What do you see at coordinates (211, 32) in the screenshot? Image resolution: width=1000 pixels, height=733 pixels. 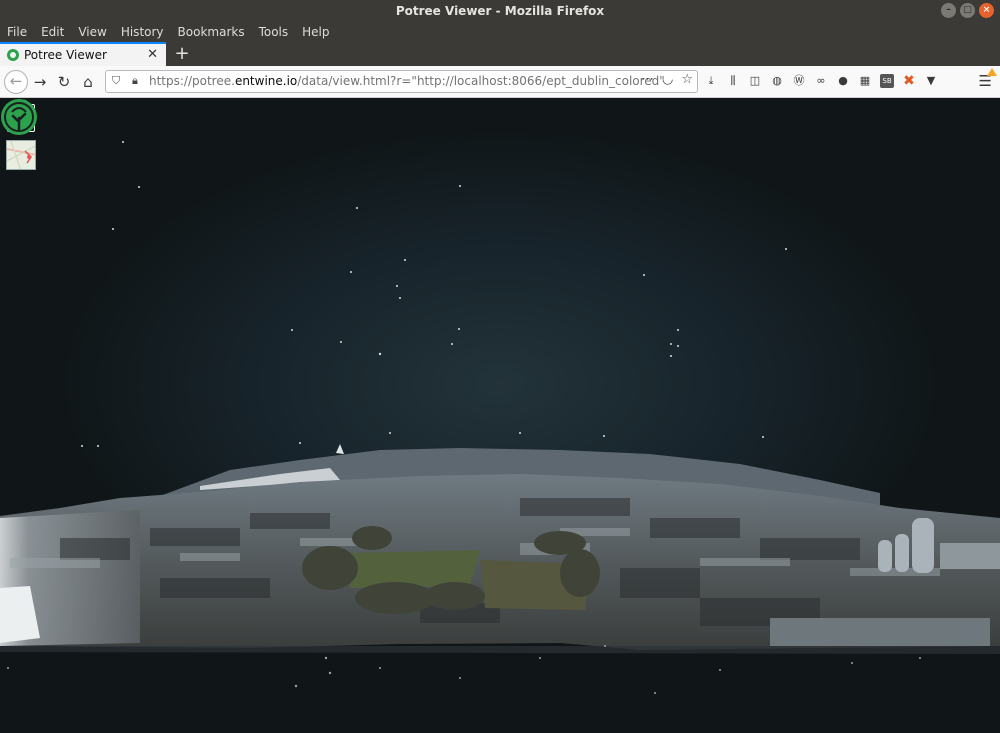 I see `menu-bookmarks: Bookmarks` at bounding box center [211, 32].